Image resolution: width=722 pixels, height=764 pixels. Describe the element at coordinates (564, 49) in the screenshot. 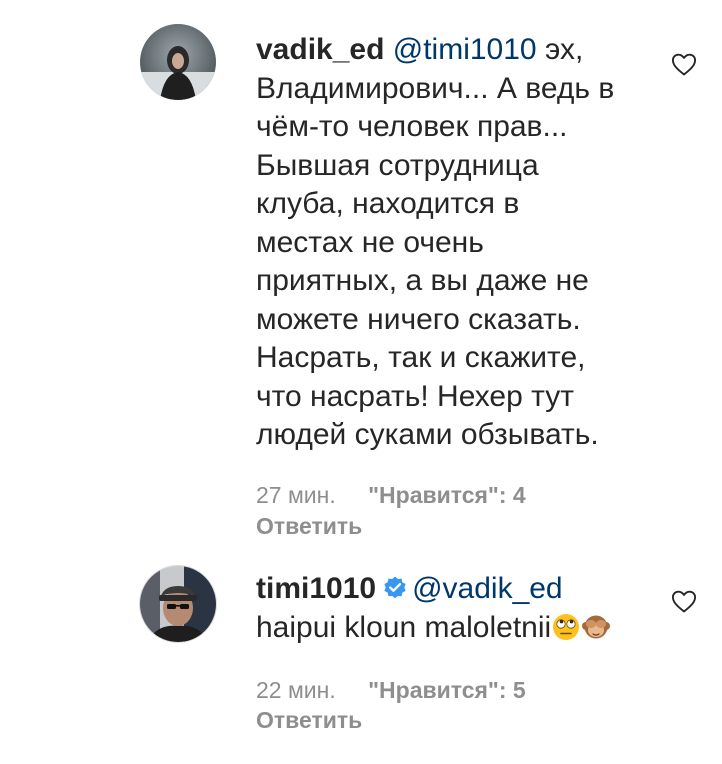

I see `comment-line: эх,` at that location.